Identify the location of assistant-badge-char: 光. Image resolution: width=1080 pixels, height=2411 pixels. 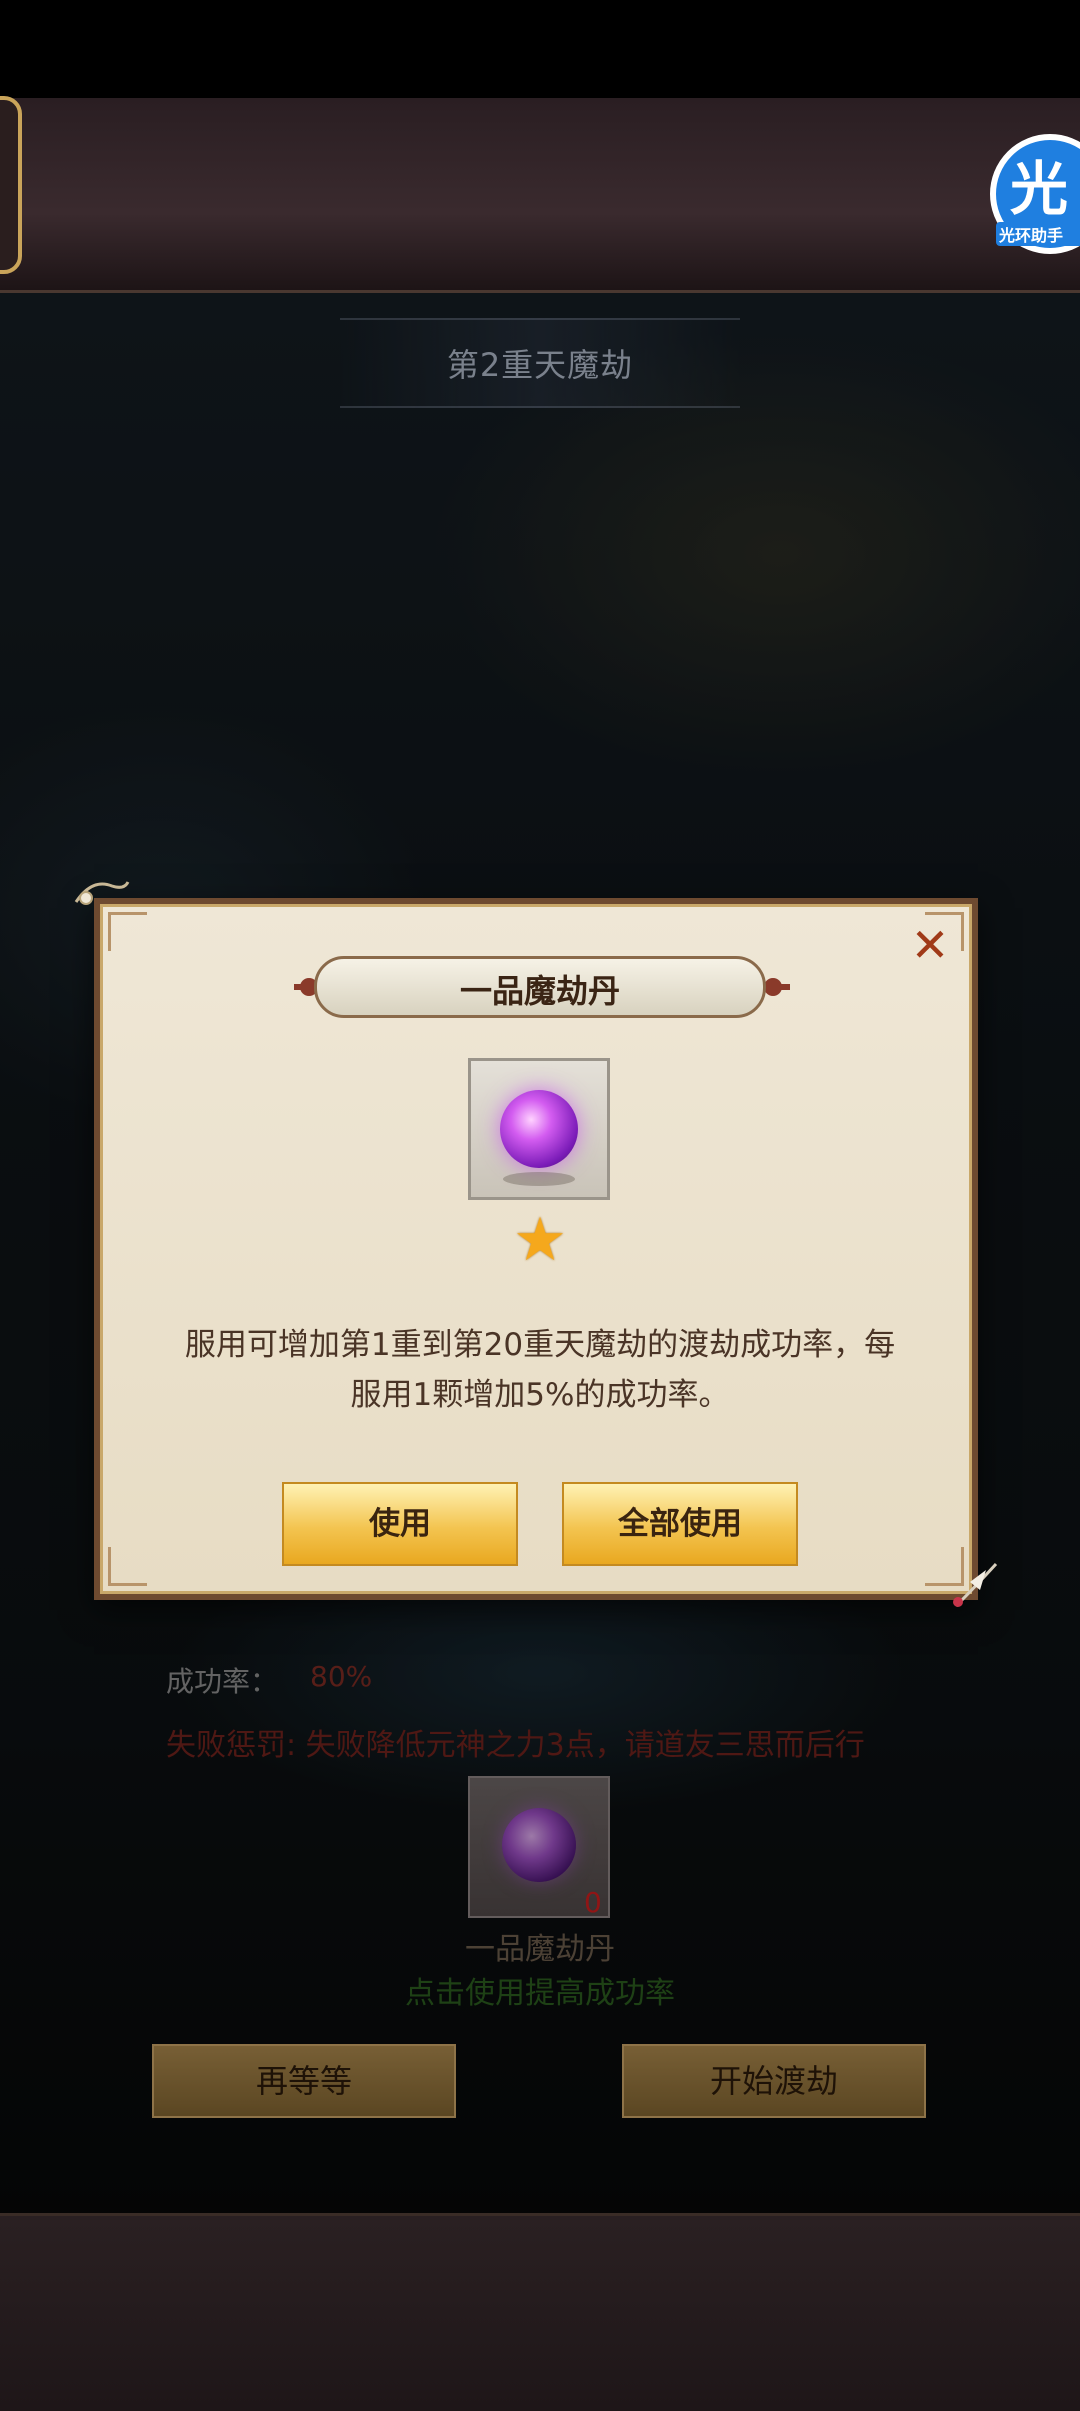
(1039, 189).